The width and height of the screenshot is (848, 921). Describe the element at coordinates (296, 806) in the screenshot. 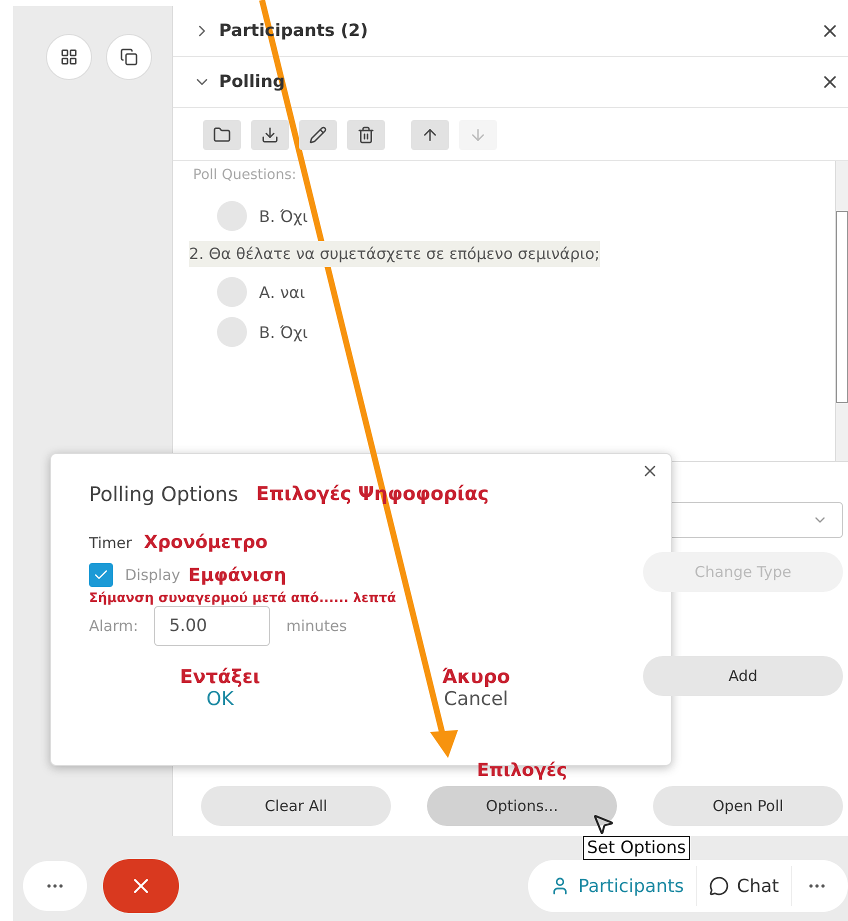

I see `poll-action-button: Clear All` at that location.